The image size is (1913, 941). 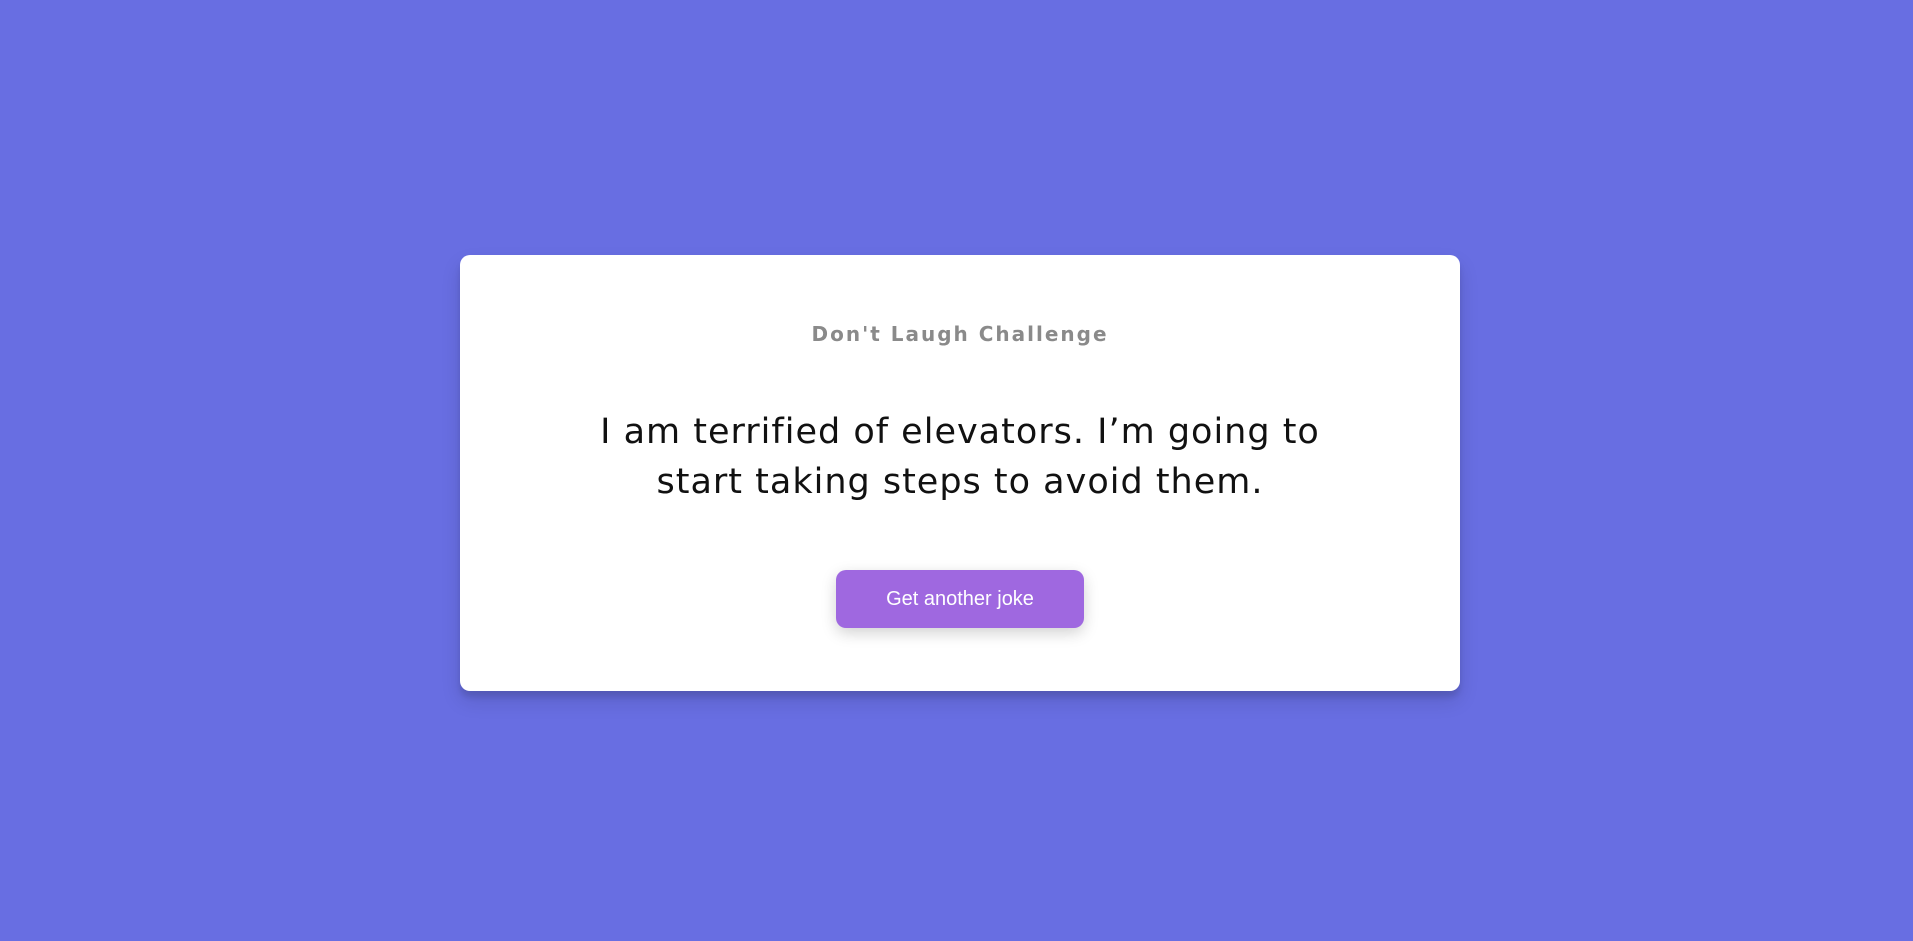 I want to click on card-title: Don't Laugh Challenge, so click(x=960, y=334).